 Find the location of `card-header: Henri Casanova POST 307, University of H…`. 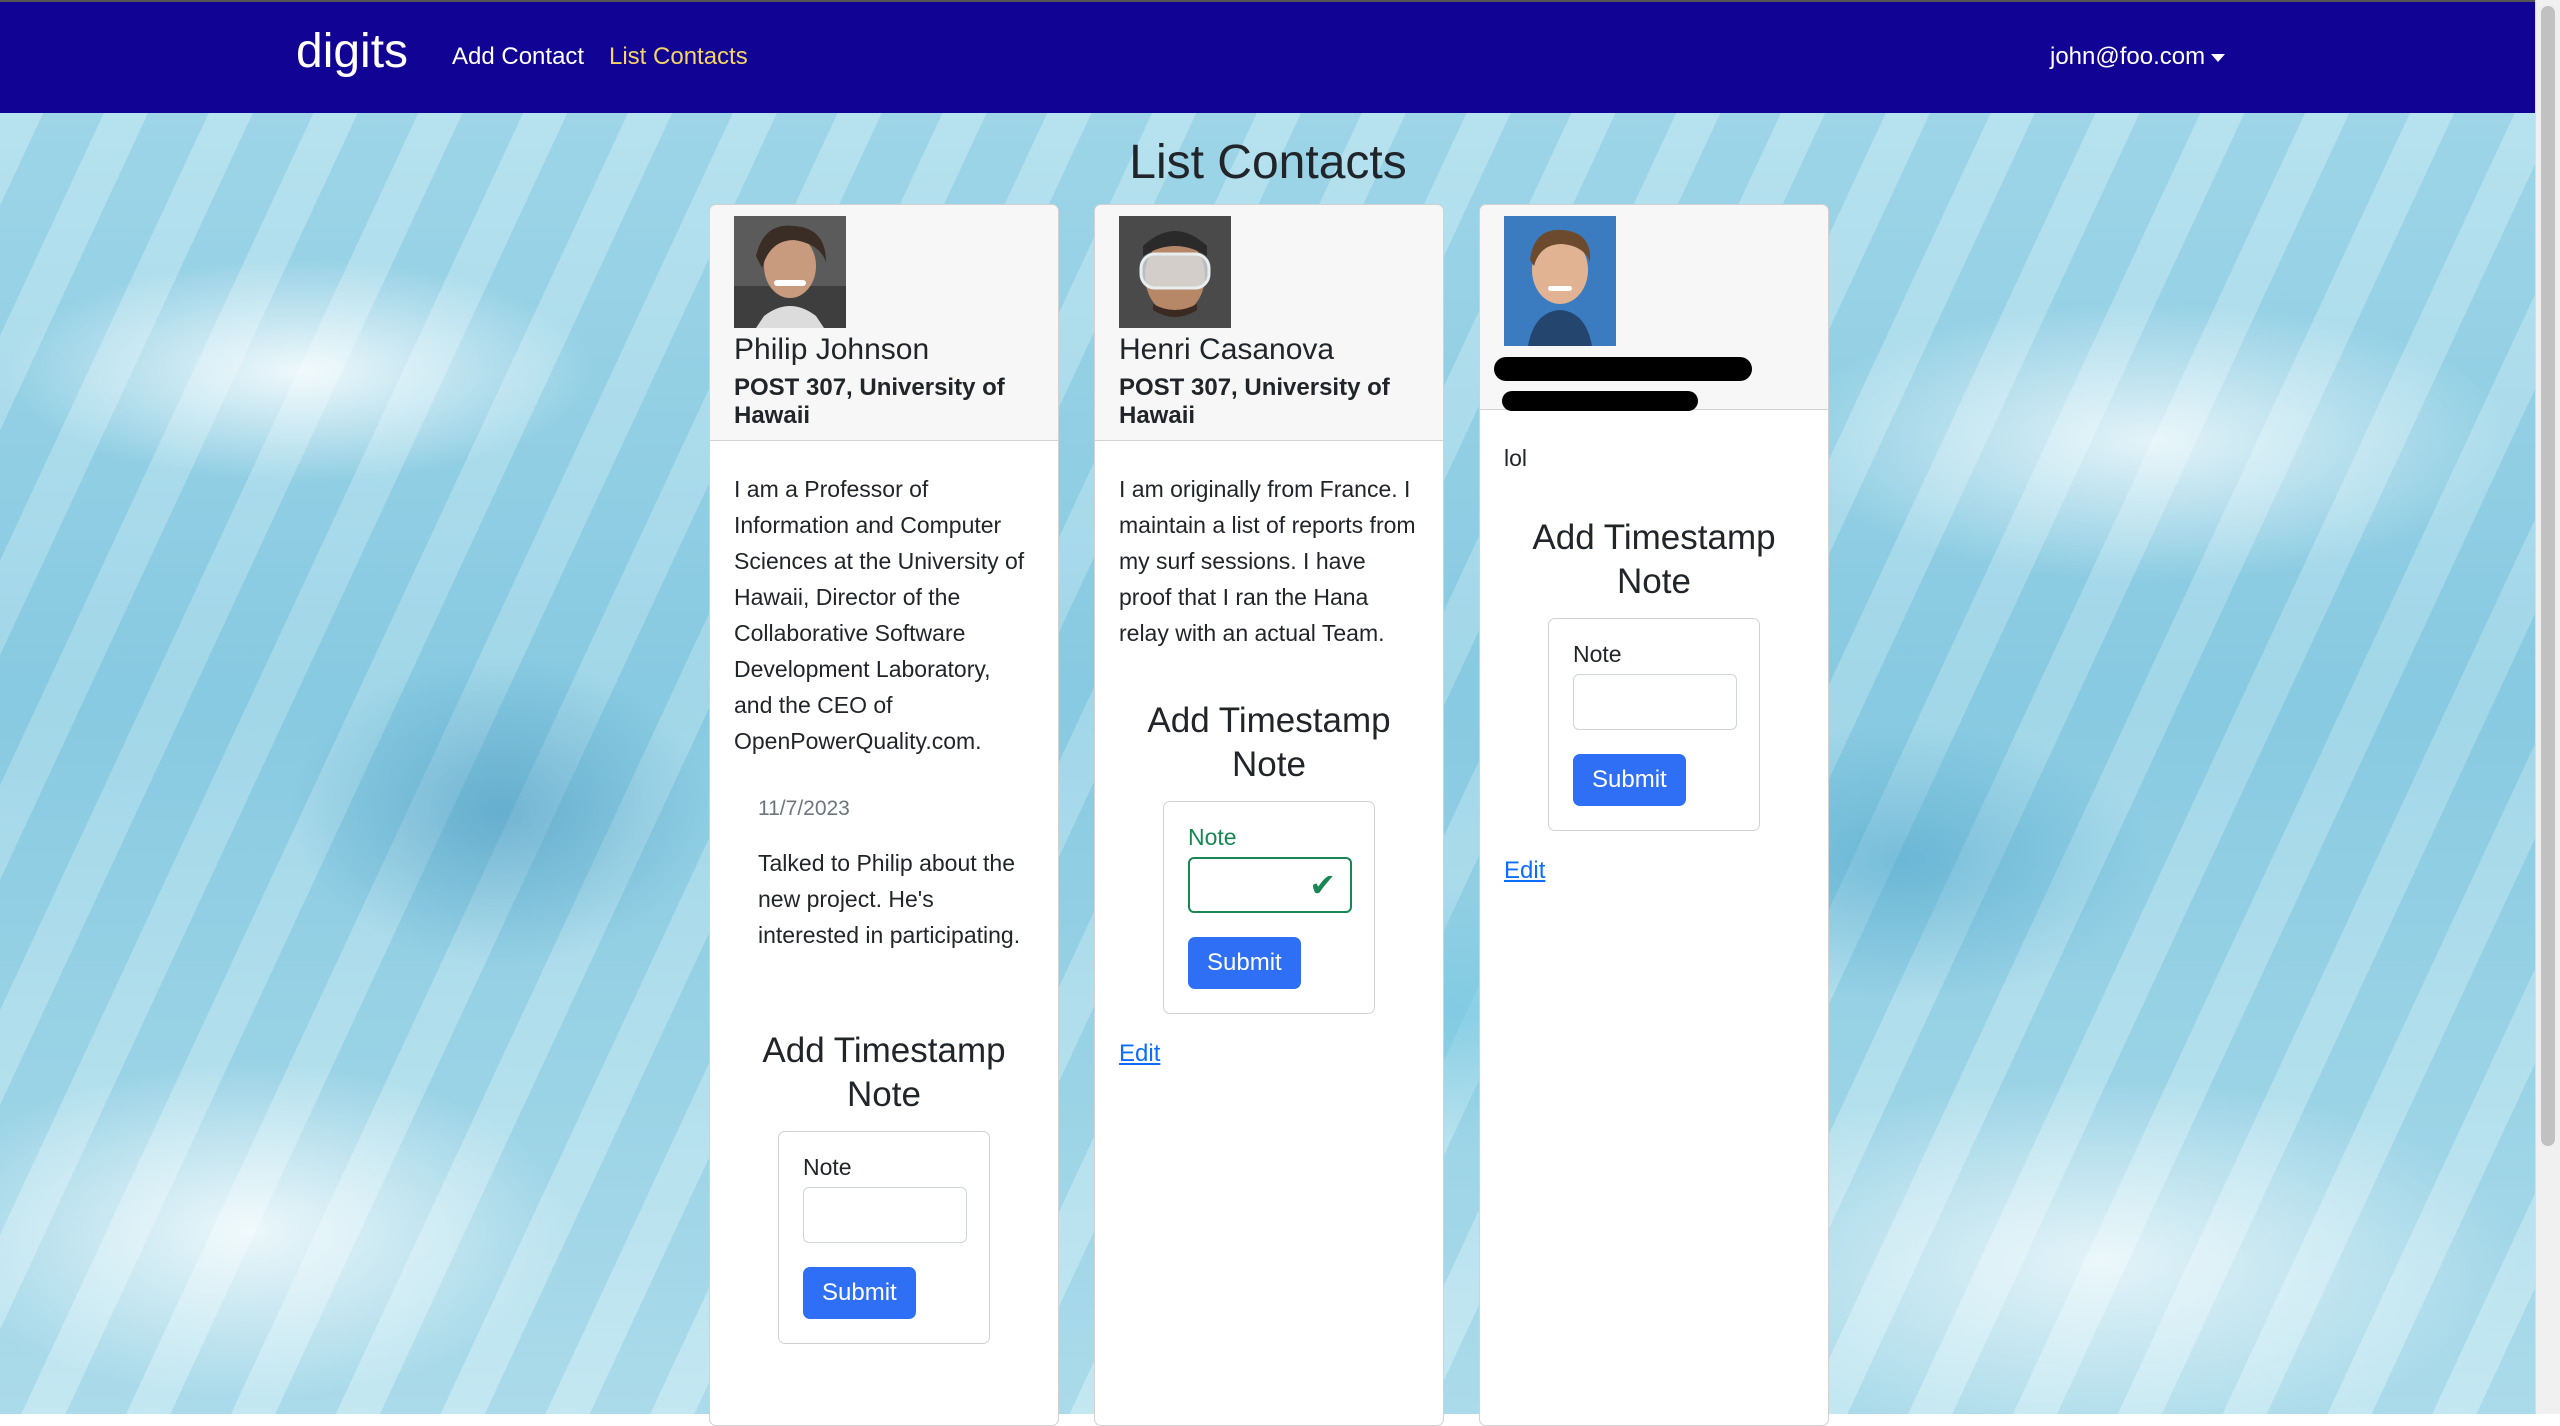

card-header: Henri Casanova POST 307, University of H… is located at coordinates (1269, 323).